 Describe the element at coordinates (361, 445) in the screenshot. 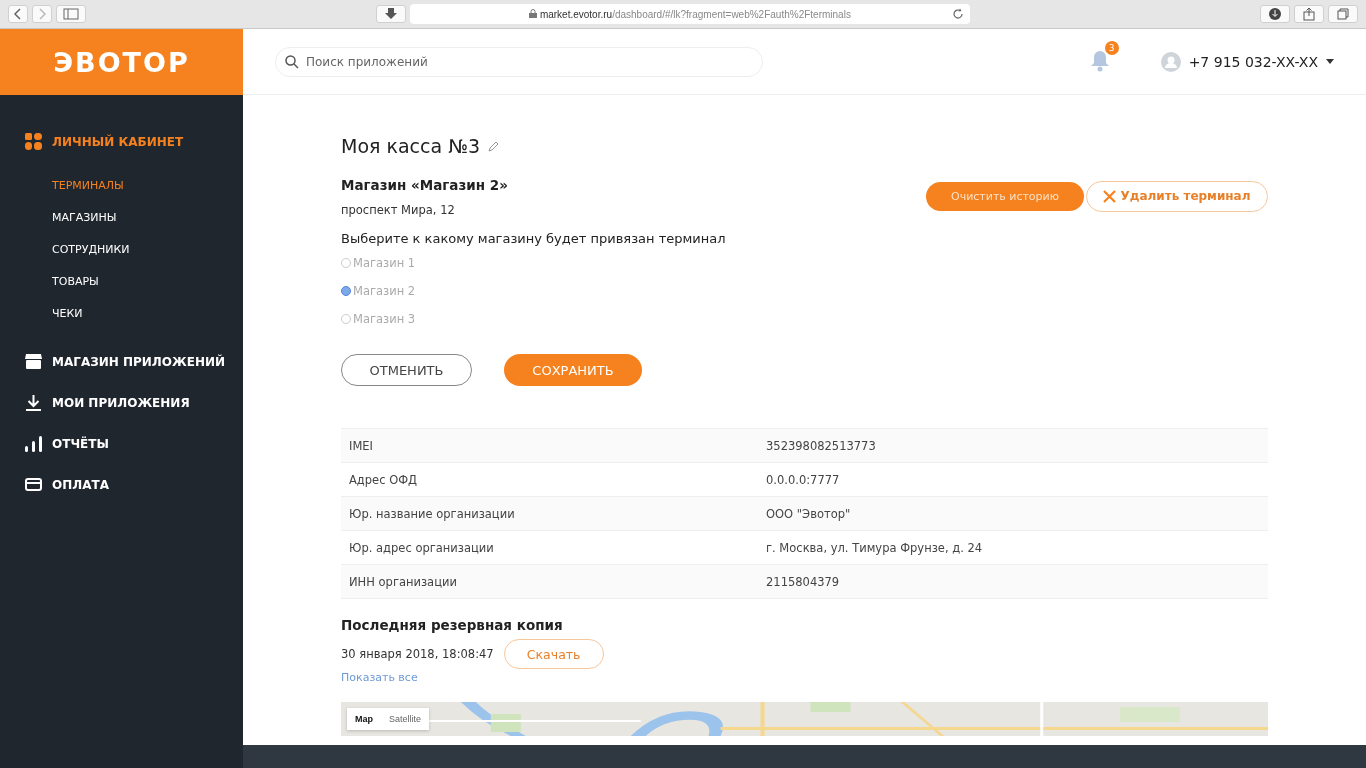

I see `table-cell-text: IMEI` at that location.